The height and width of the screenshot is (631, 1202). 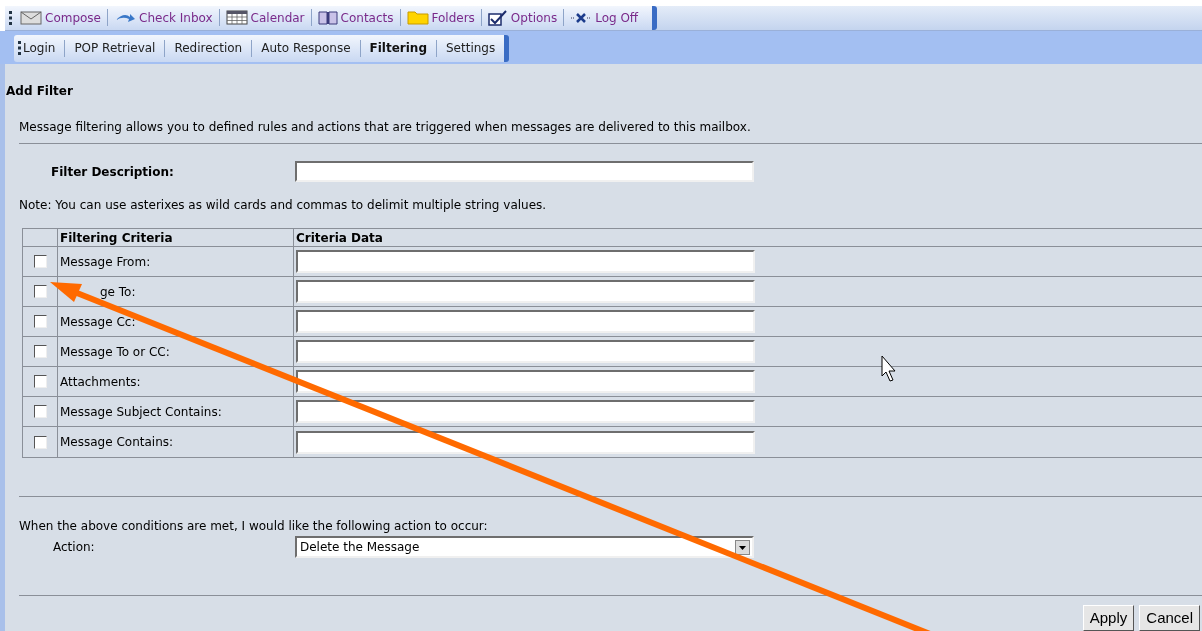 I want to click on column-header: Filtering Criteria, so click(x=116, y=238).